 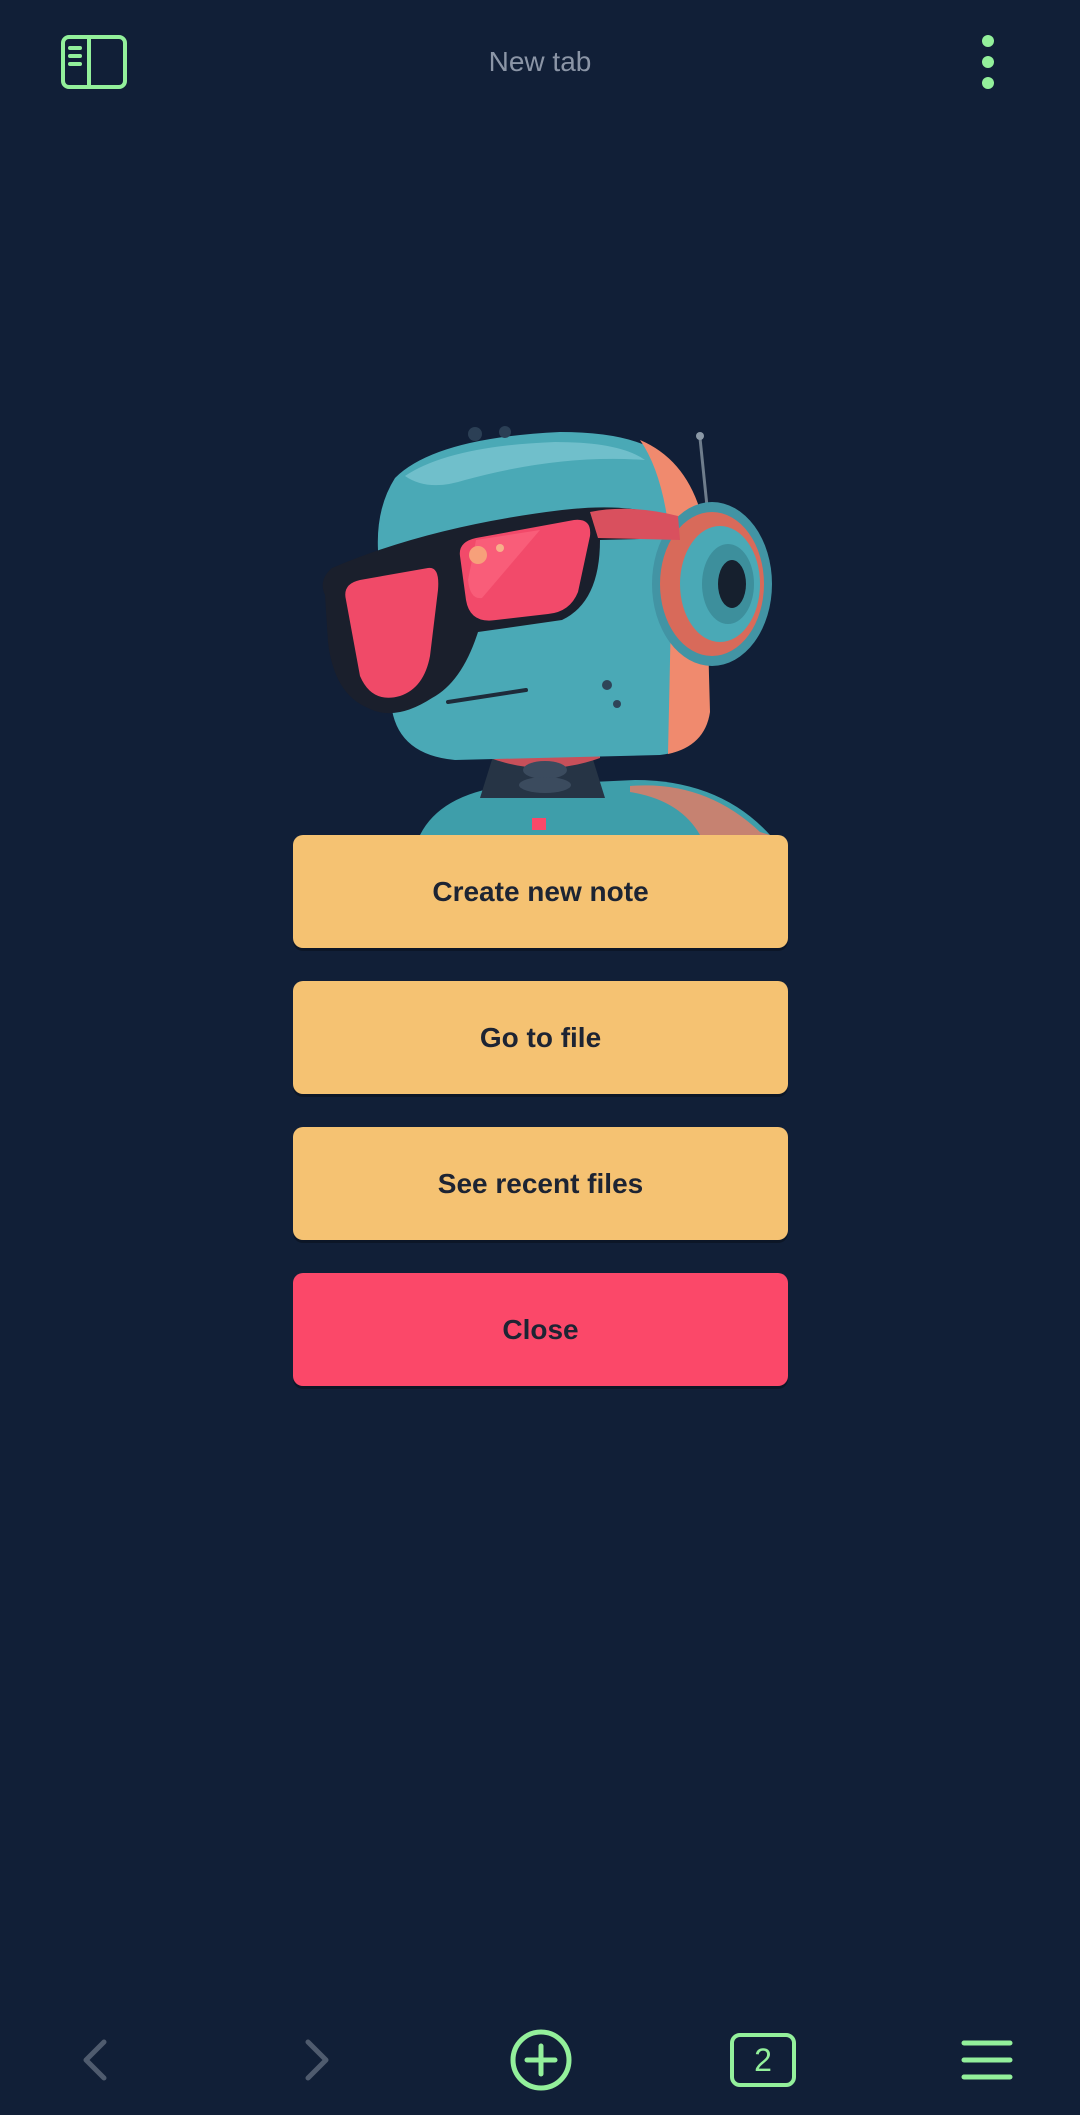 I want to click on see-recent-files-button: See recent files, so click(x=540, y=1183).